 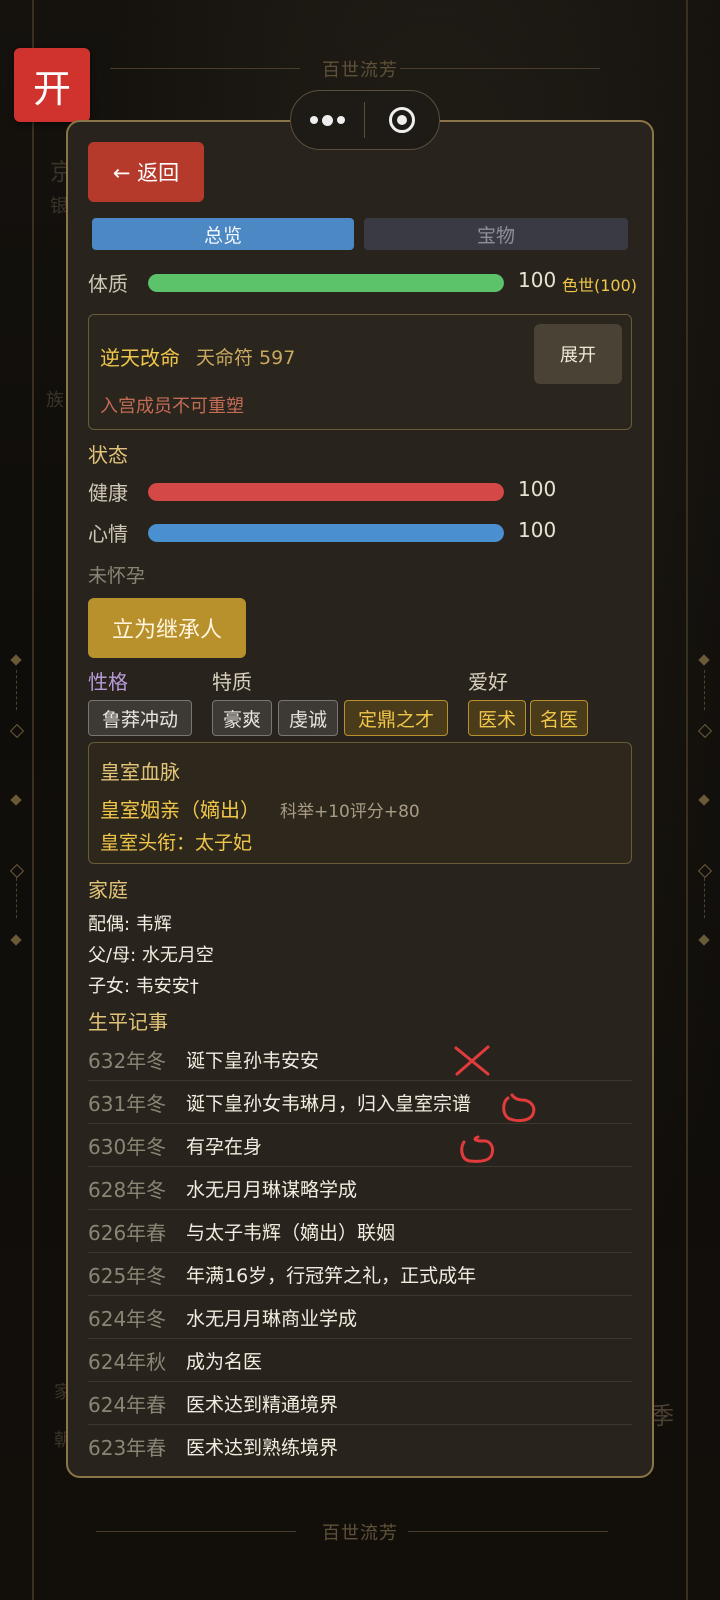 I want to click on mood-label: 心情, so click(x=108, y=534).